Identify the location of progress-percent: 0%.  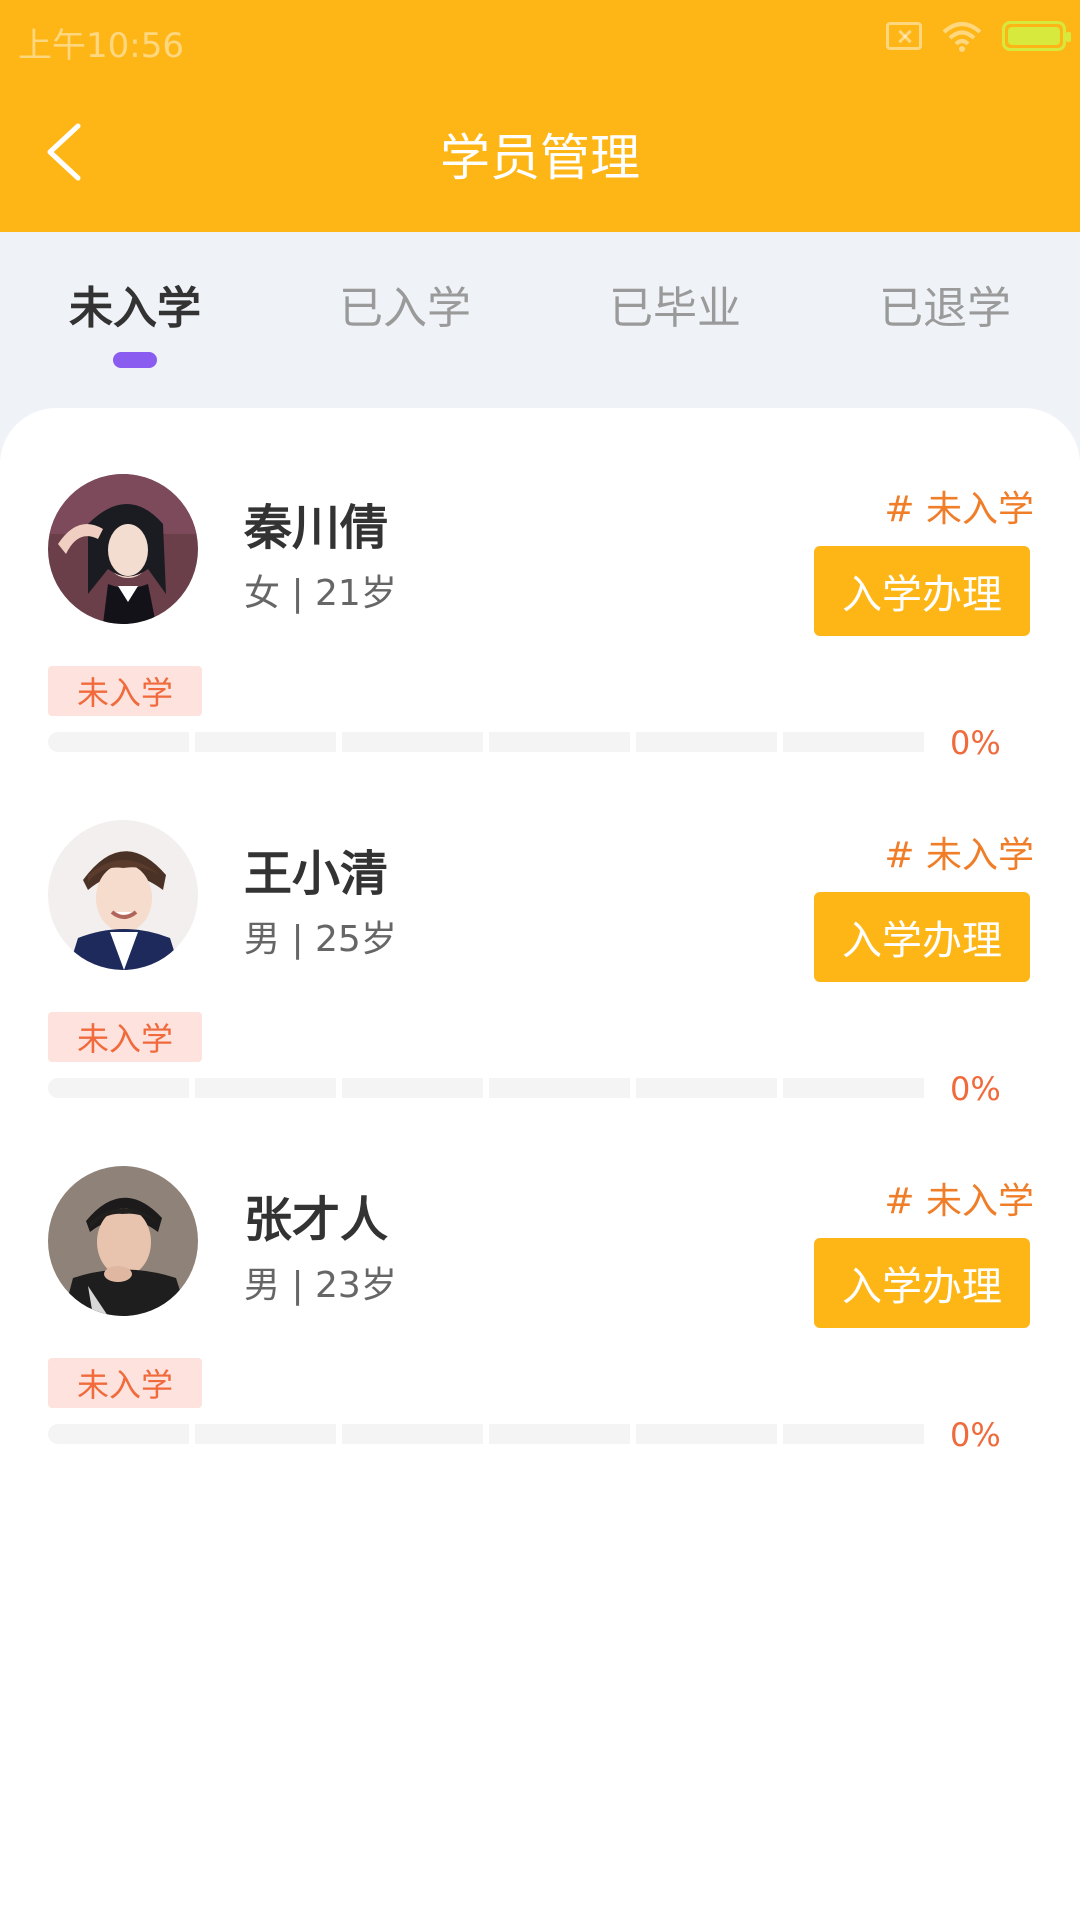
(975, 1435).